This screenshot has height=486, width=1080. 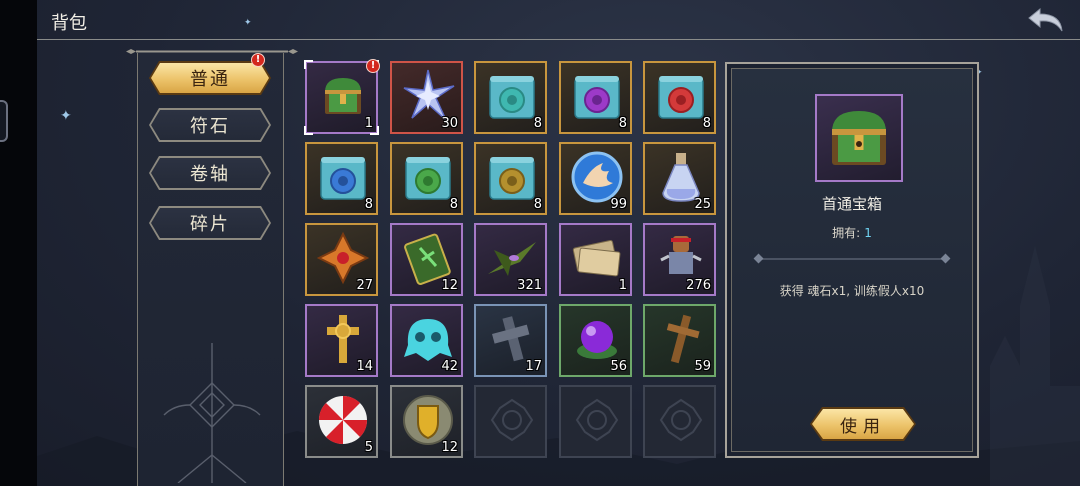 I want to click on ticket-bundle-icon, so click(x=596, y=258).